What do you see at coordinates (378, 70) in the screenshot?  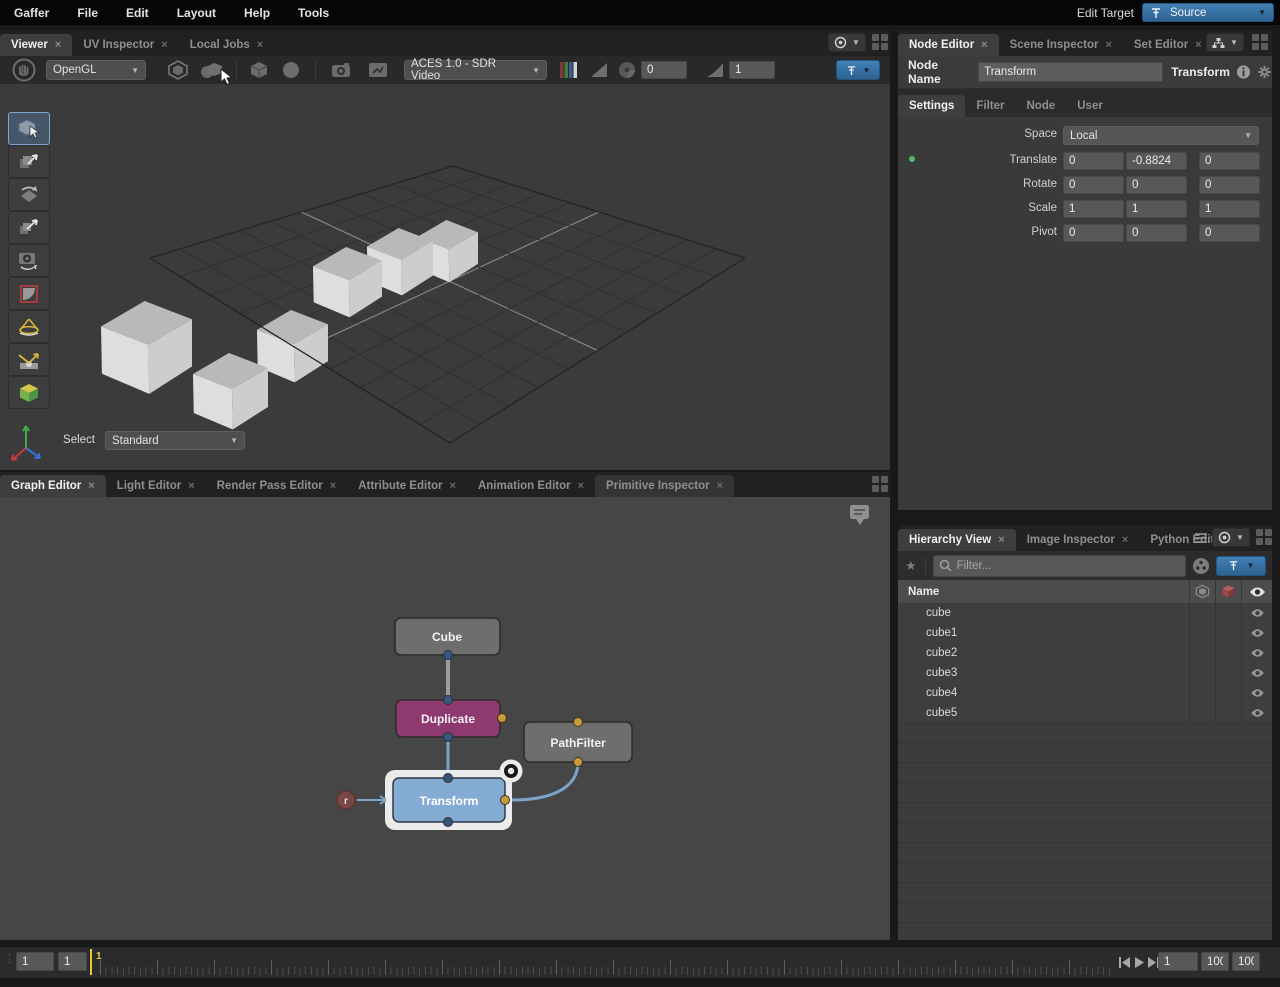 I see `render-pass-icon` at bounding box center [378, 70].